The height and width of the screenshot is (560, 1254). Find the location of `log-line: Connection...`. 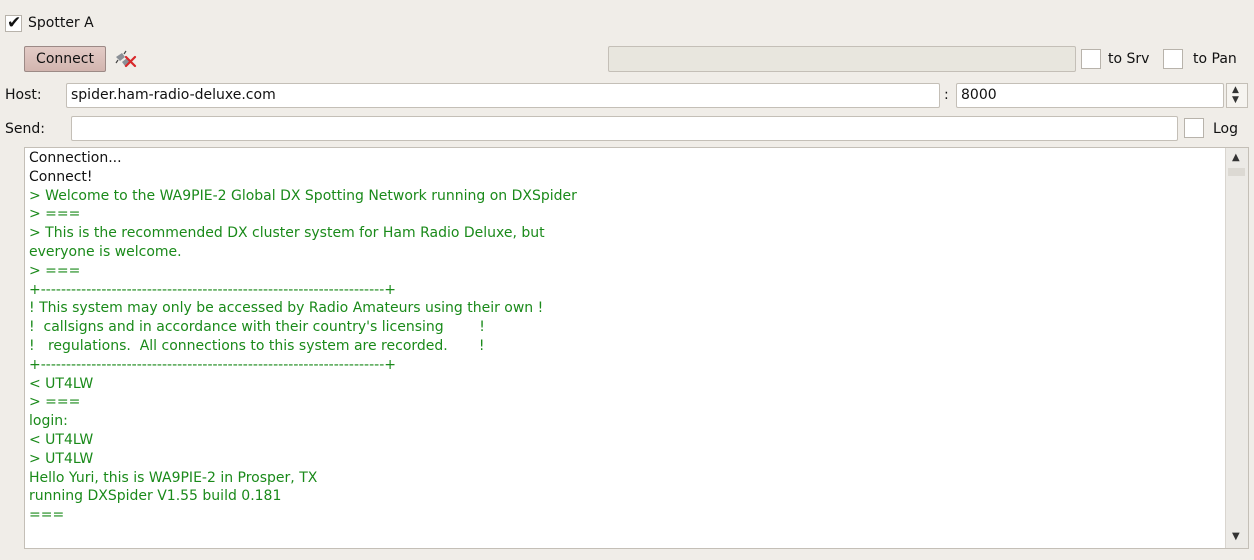

log-line: Connection... is located at coordinates (75, 158).